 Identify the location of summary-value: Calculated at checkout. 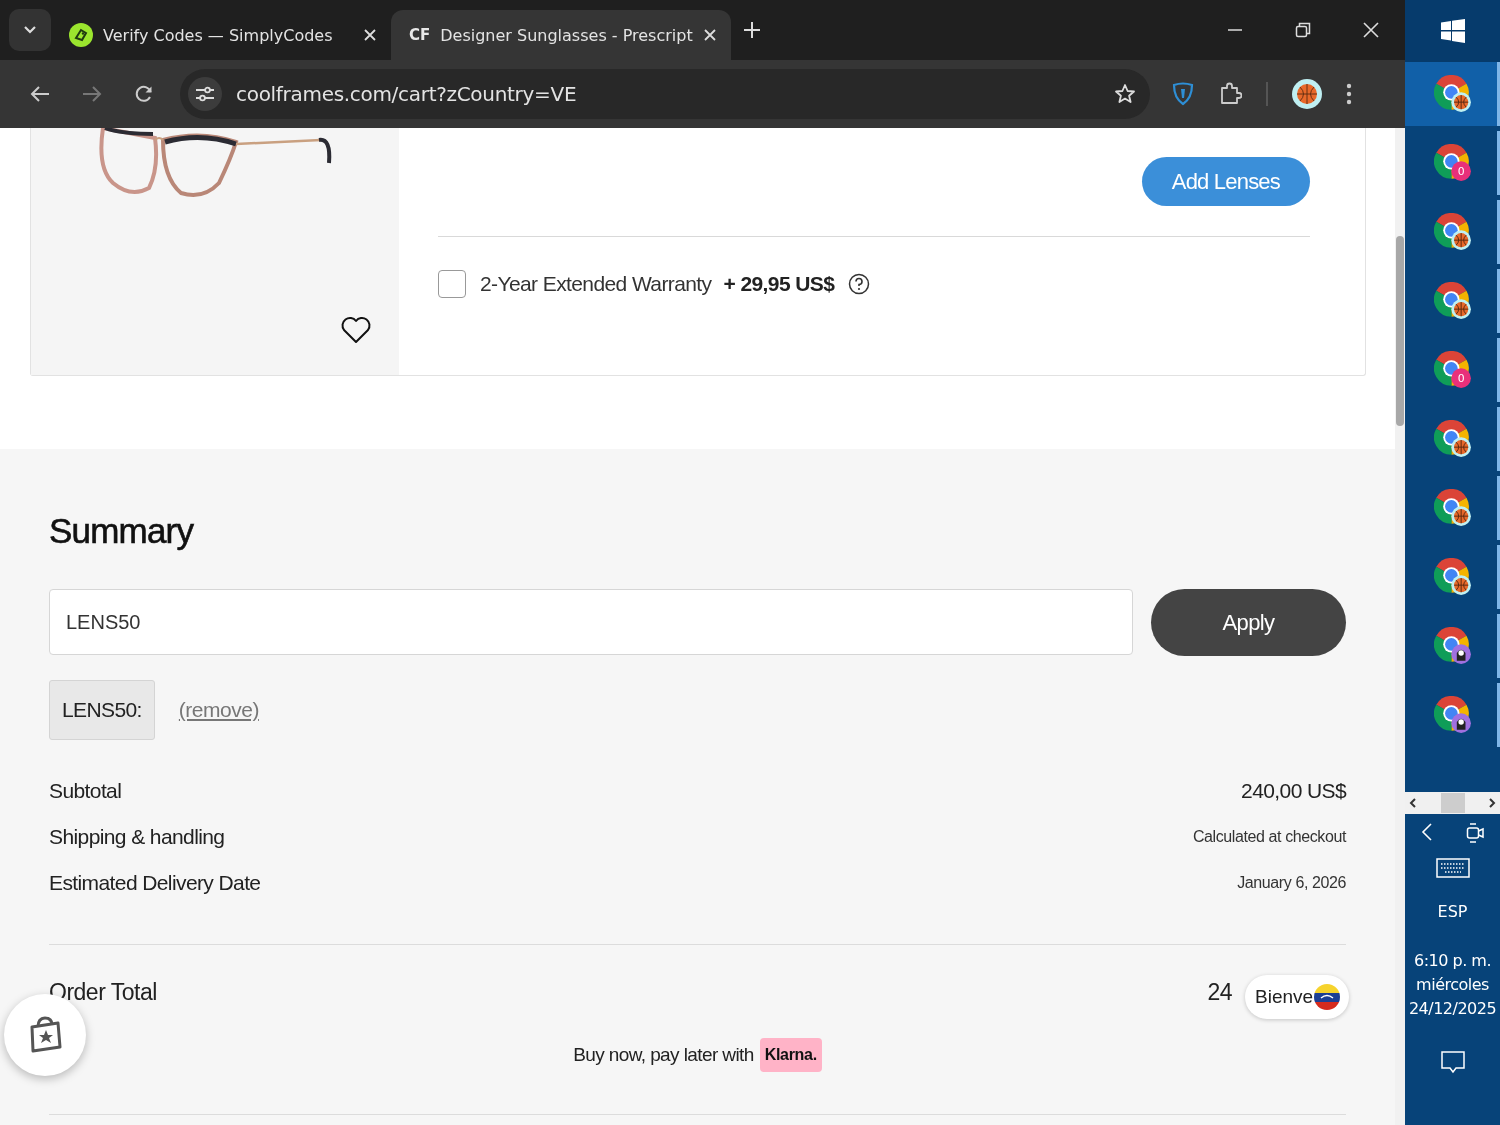
(1269, 837).